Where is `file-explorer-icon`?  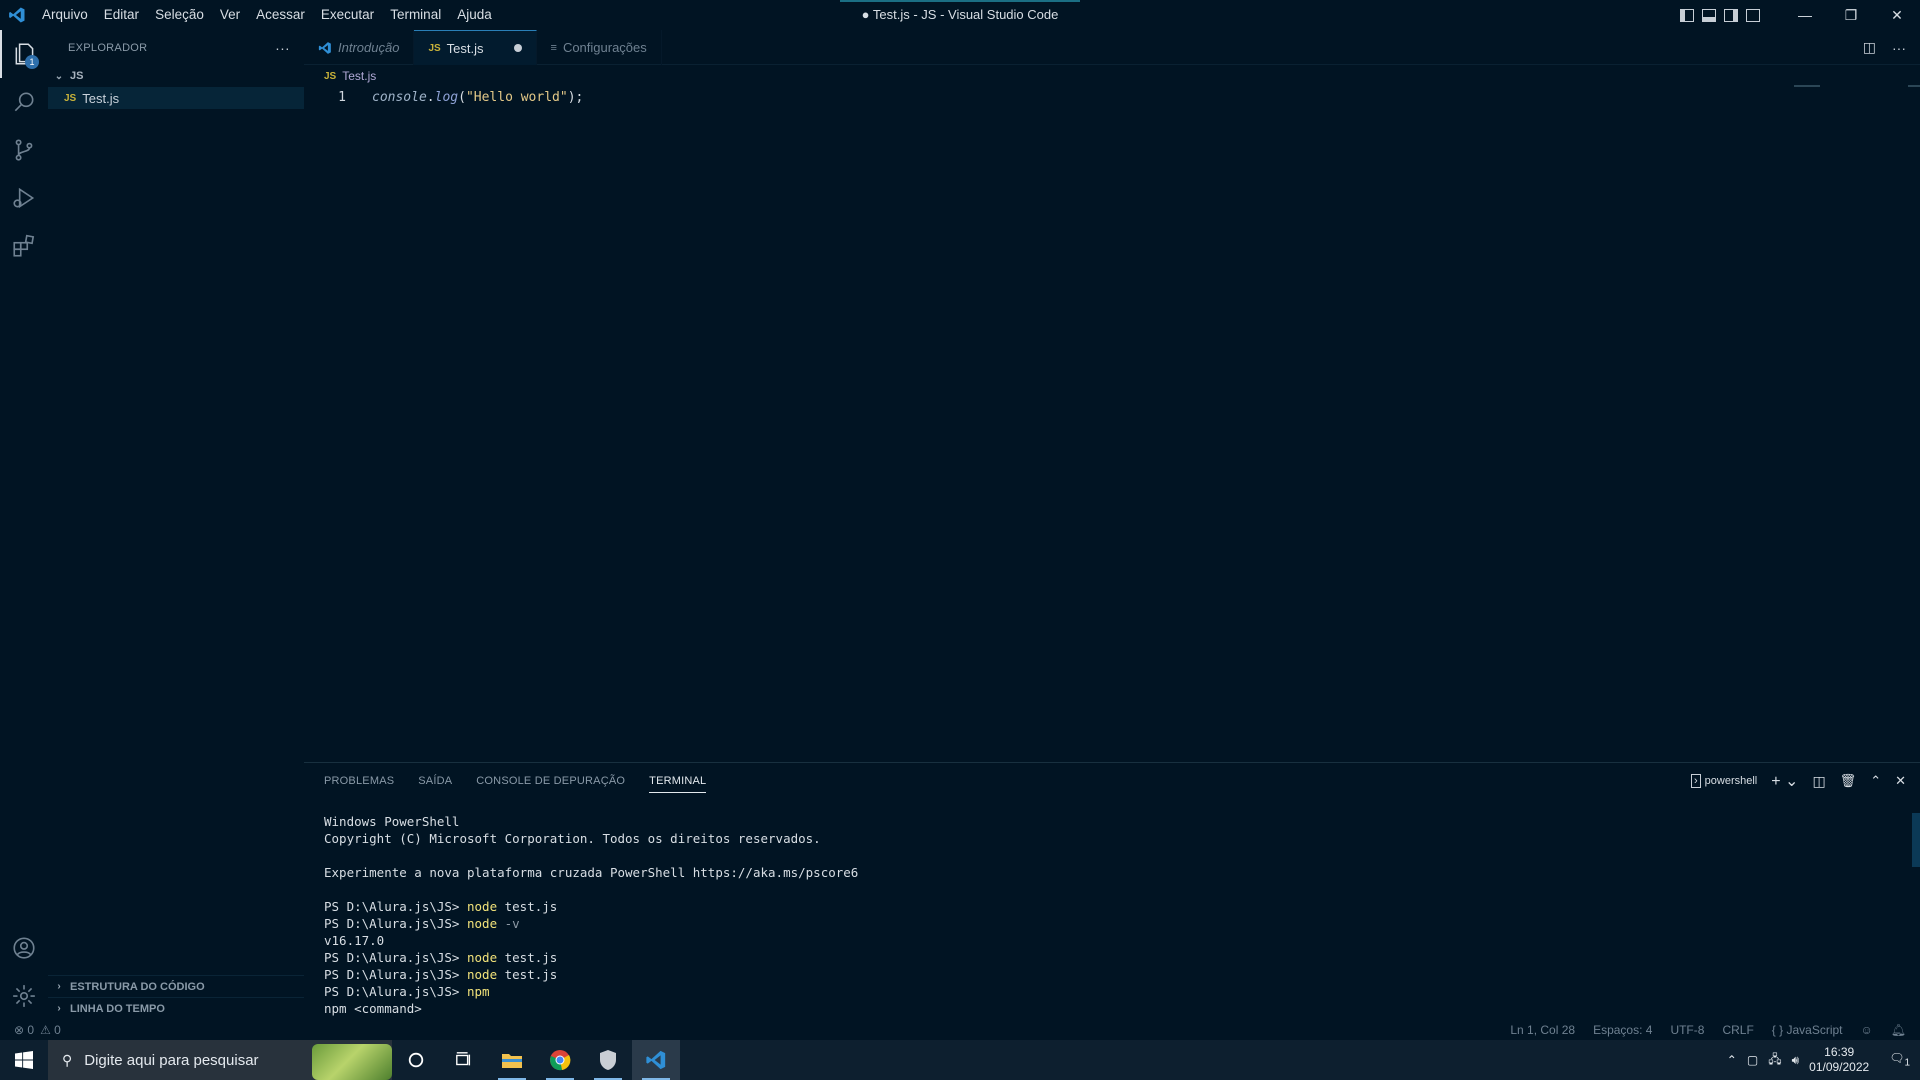
file-explorer-icon is located at coordinates (512, 1060).